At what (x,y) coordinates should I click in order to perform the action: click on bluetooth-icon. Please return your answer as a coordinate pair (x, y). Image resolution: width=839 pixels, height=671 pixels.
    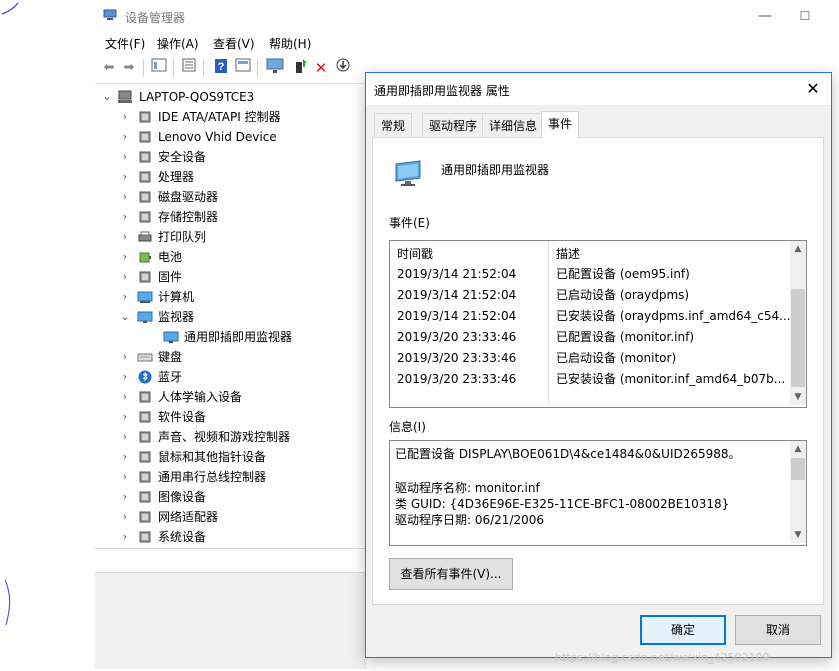
    Looking at the image, I should click on (145, 377).